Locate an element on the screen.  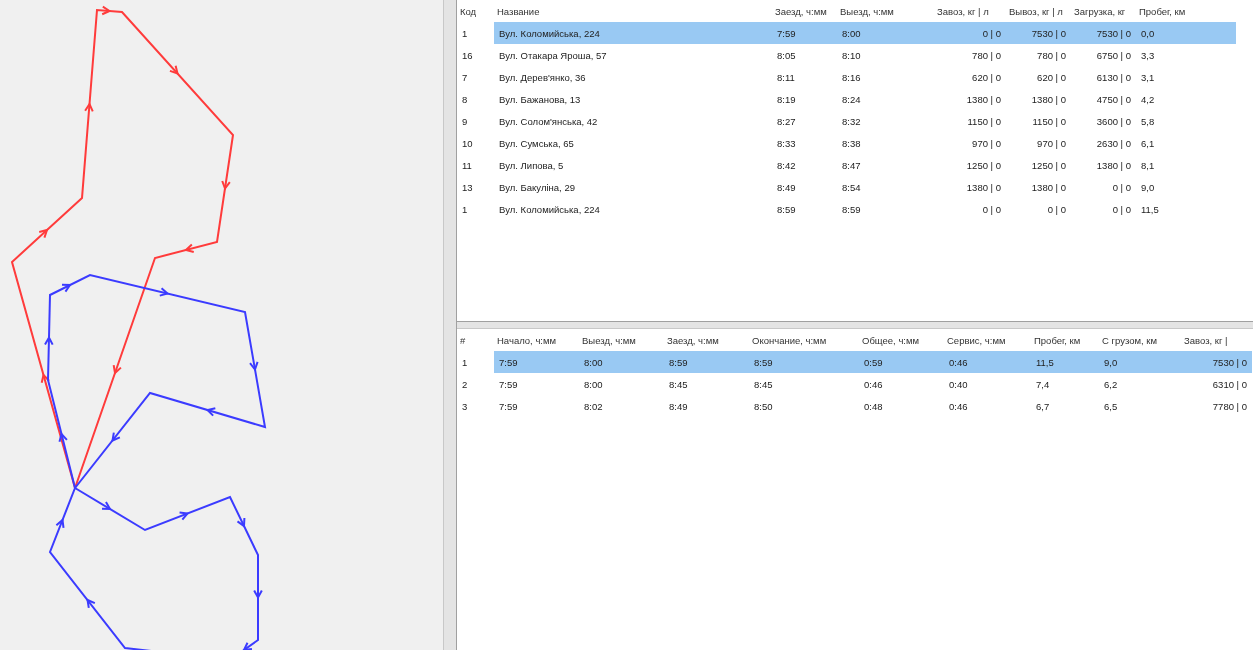
table-cell-text: 8:54 is located at coordinates (851, 187).